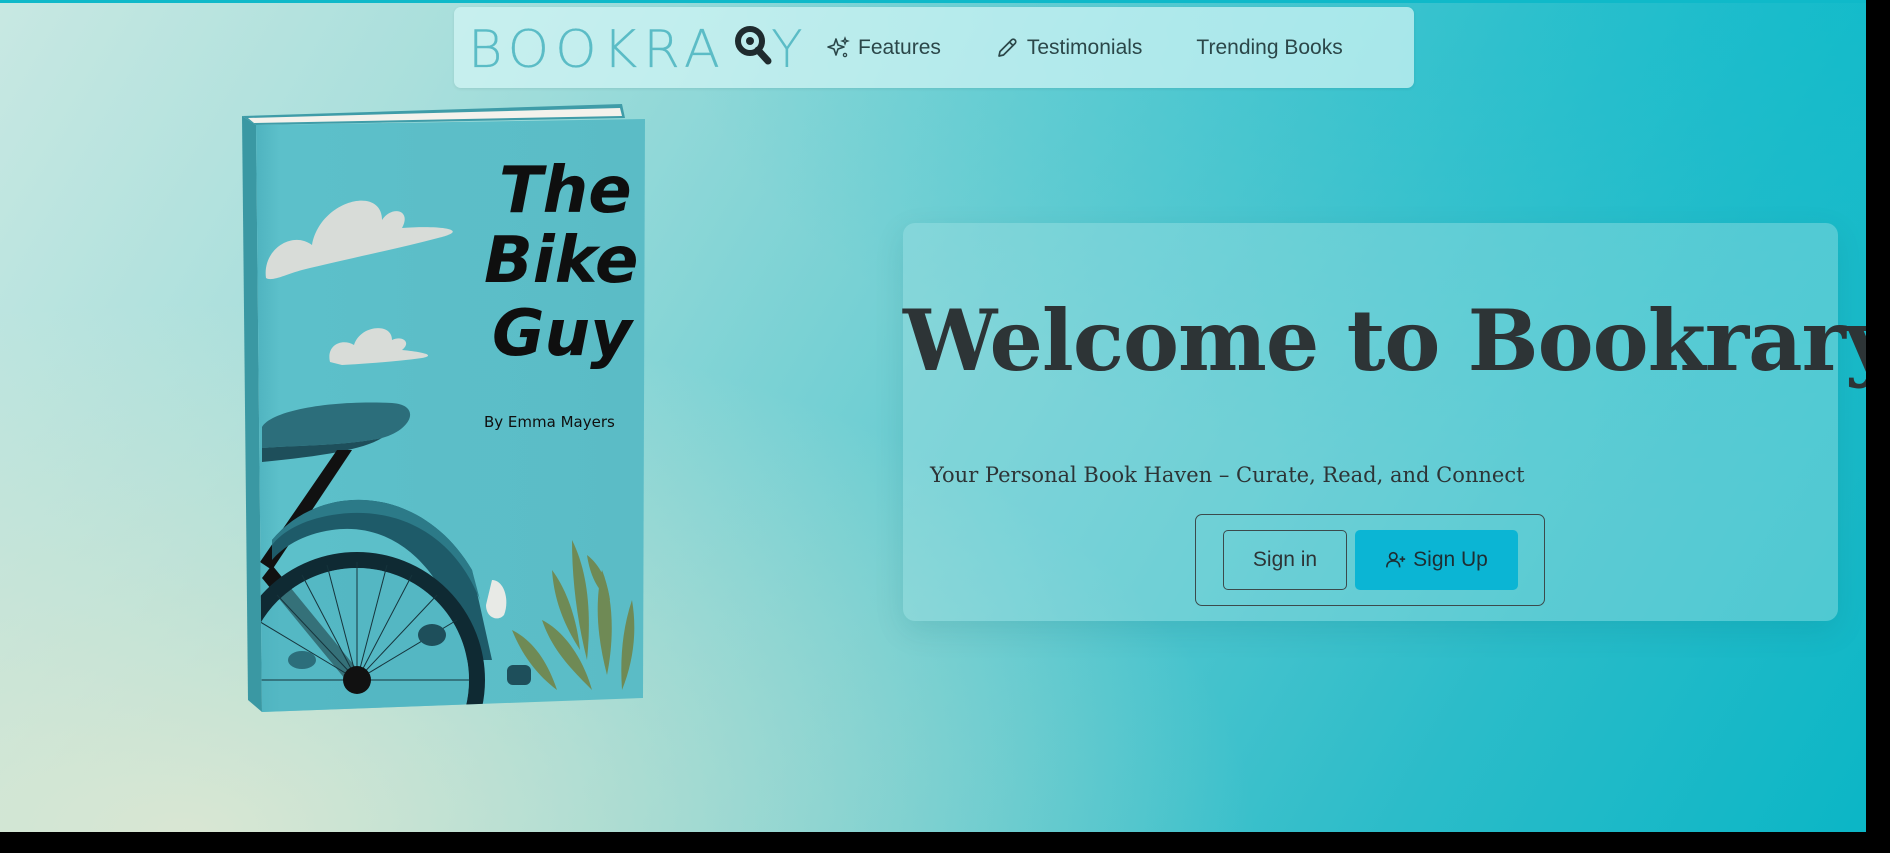 The height and width of the screenshot is (853, 1890). Describe the element at coordinates (933, 1) in the screenshot. I see `top-strip` at that location.